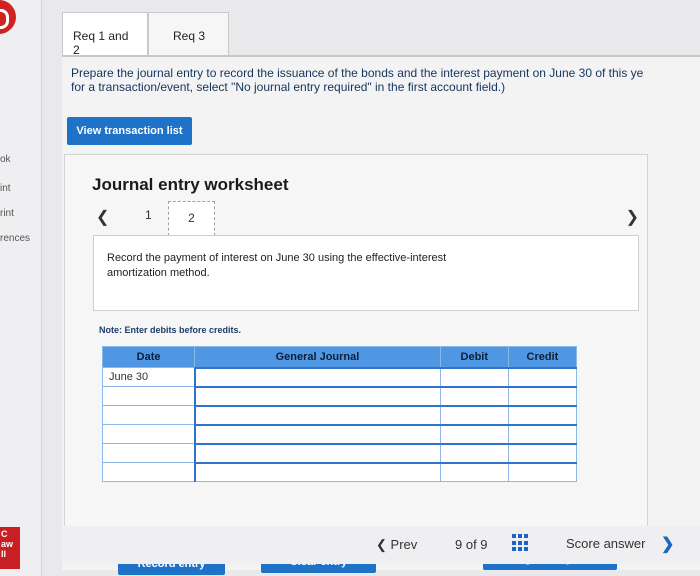 This screenshot has width=700, height=576. I want to click on page-1: 1, so click(148, 215).